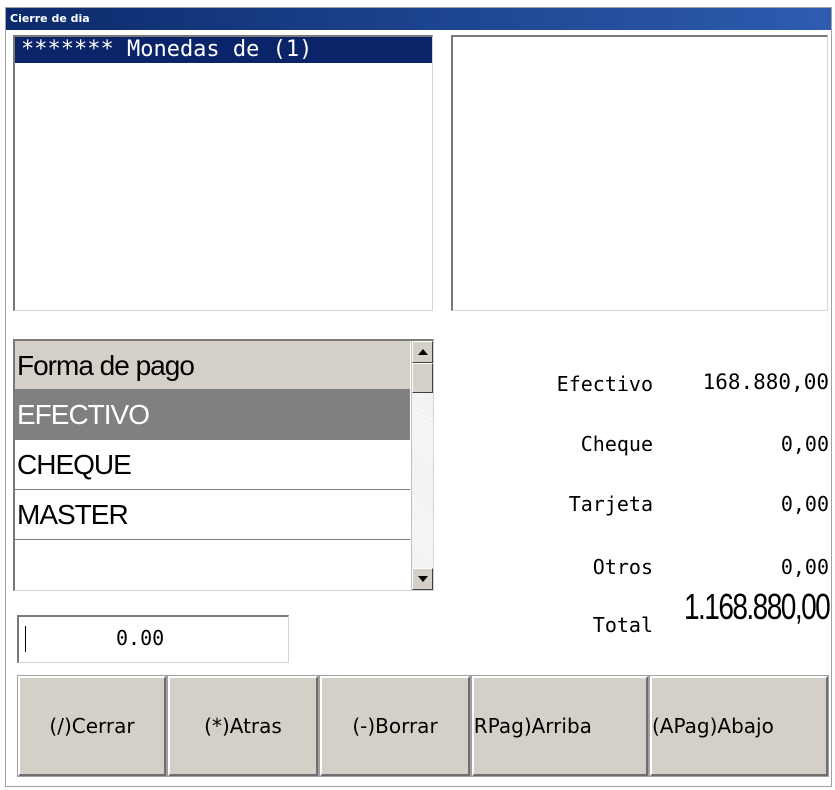  Describe the element at coordinates (212, 565) in the screenshot. I see `grid-row-empty` at that location.